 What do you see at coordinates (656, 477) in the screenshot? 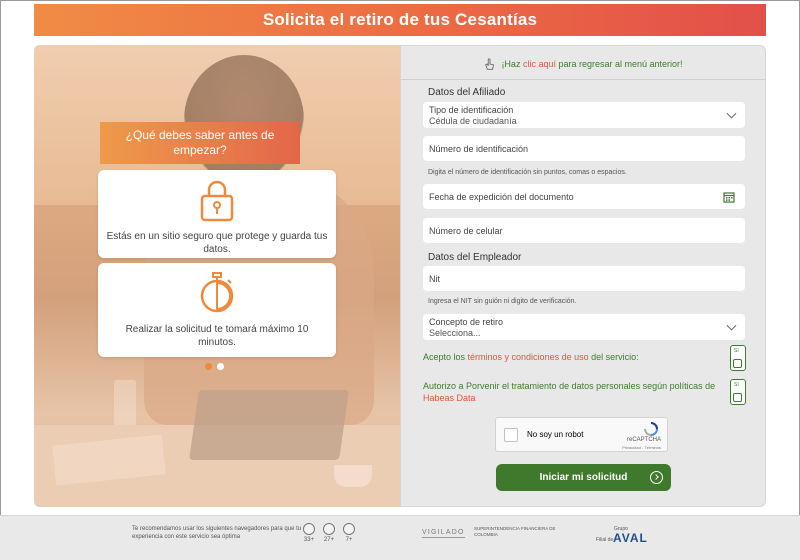
I see `arrow-right-icon` at bounding box center [656, 477].